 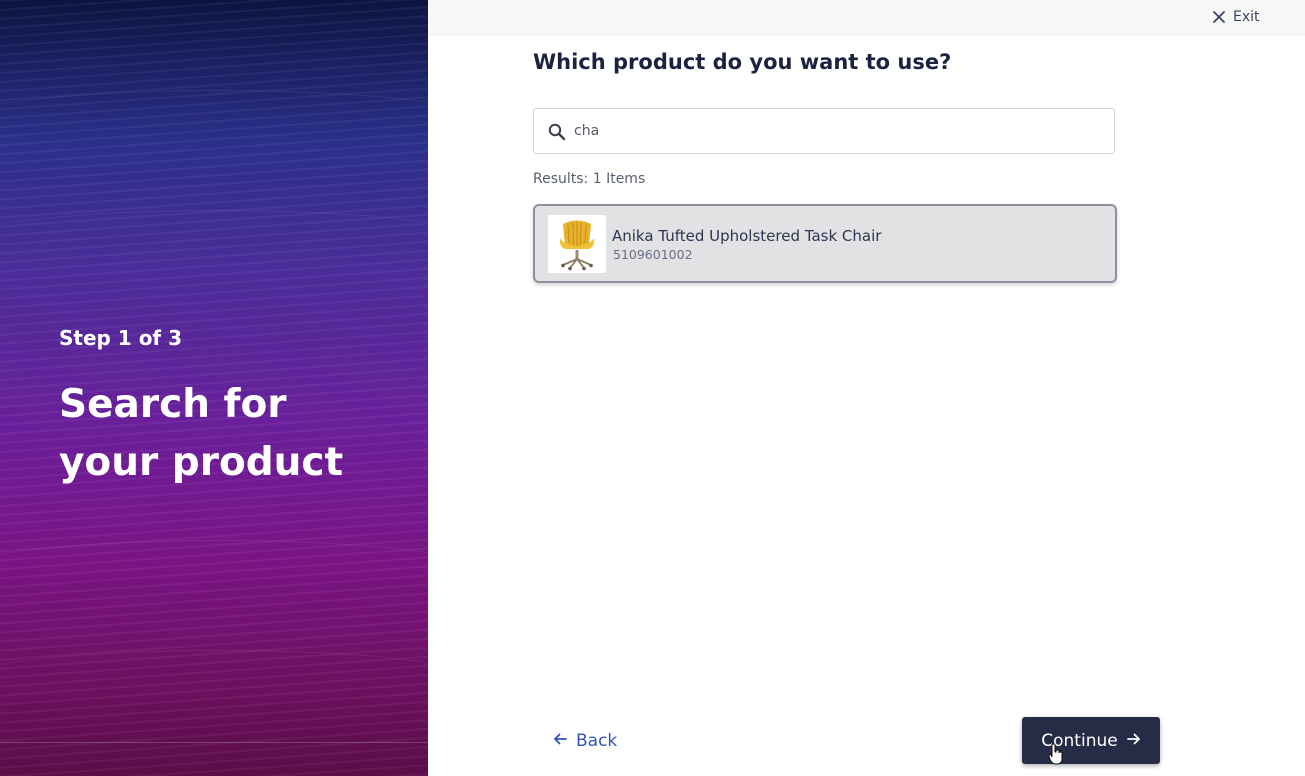 I want to click on results-count: Results: 1 Items, so click(x=589, y=179).